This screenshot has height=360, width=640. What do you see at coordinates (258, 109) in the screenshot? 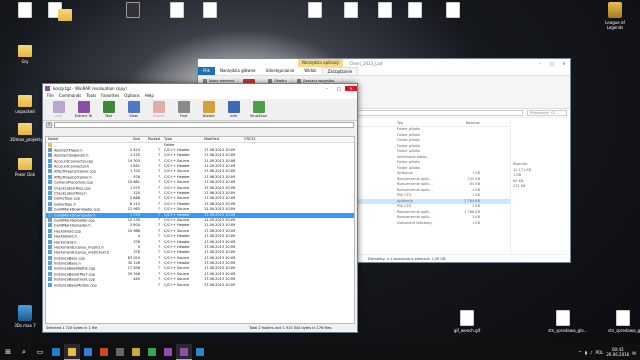
I see `toolbar-button-virusscan: VirusScan` at bounding box center [258, 109].